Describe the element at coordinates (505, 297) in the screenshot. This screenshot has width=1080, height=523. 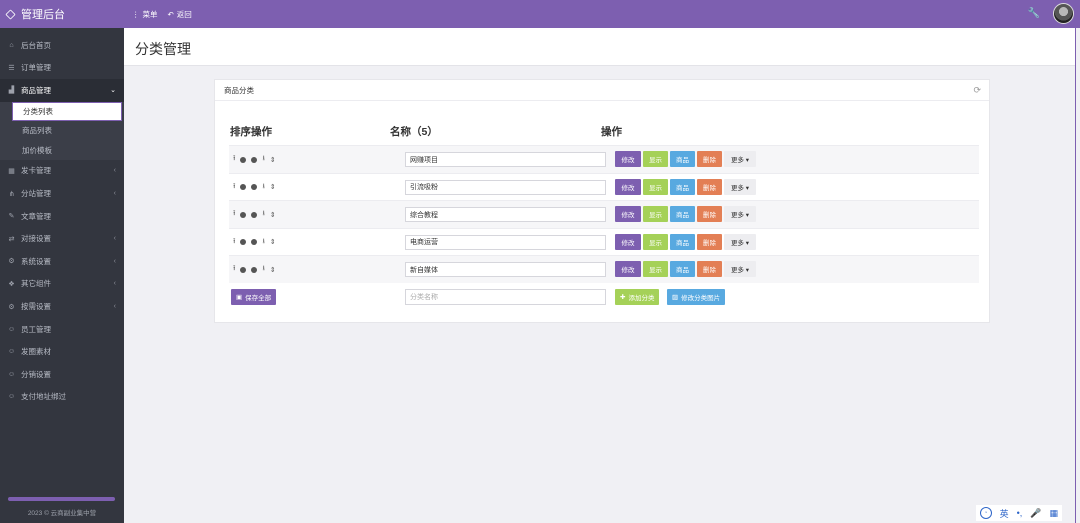
I see `new-category-input` at that location.